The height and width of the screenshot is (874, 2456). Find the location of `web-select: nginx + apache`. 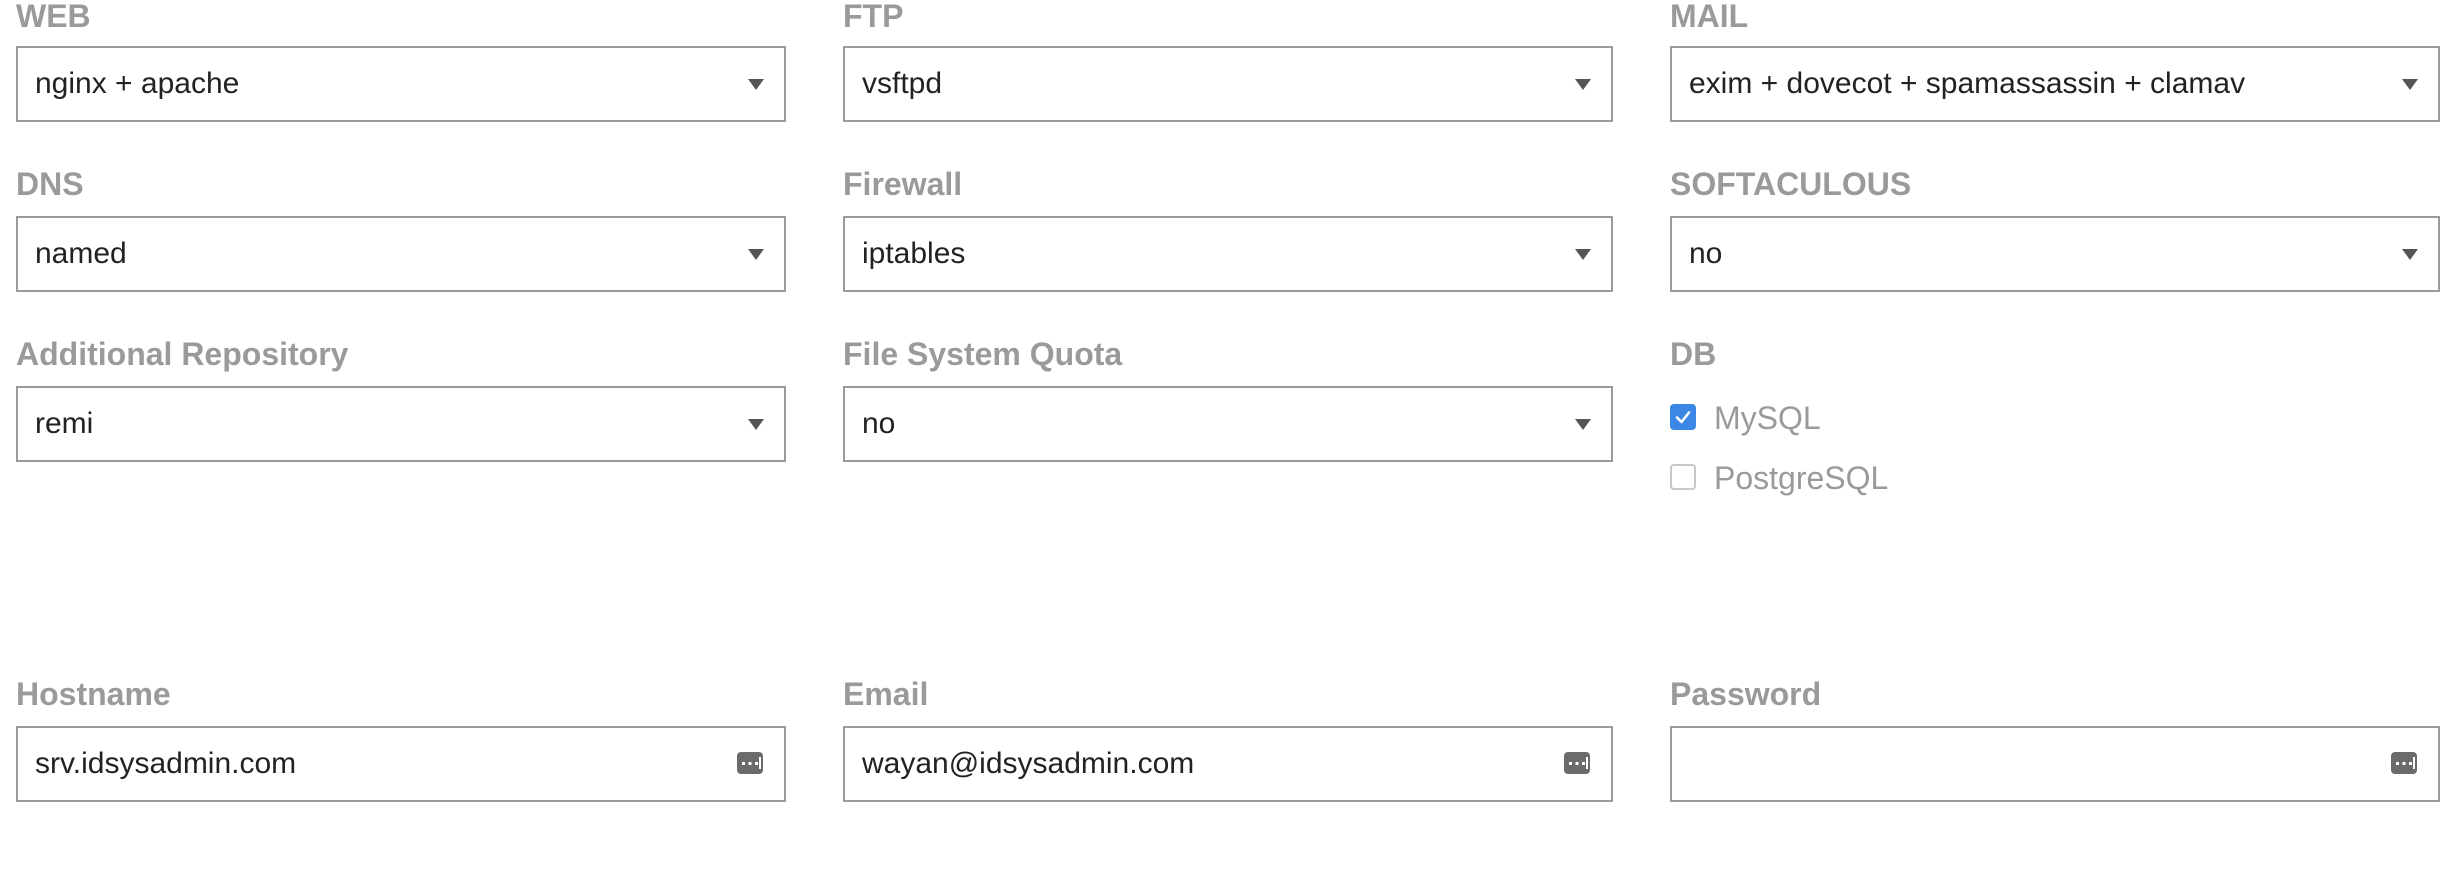

web-select: nginx + apache is located at coordinates (401, 84).